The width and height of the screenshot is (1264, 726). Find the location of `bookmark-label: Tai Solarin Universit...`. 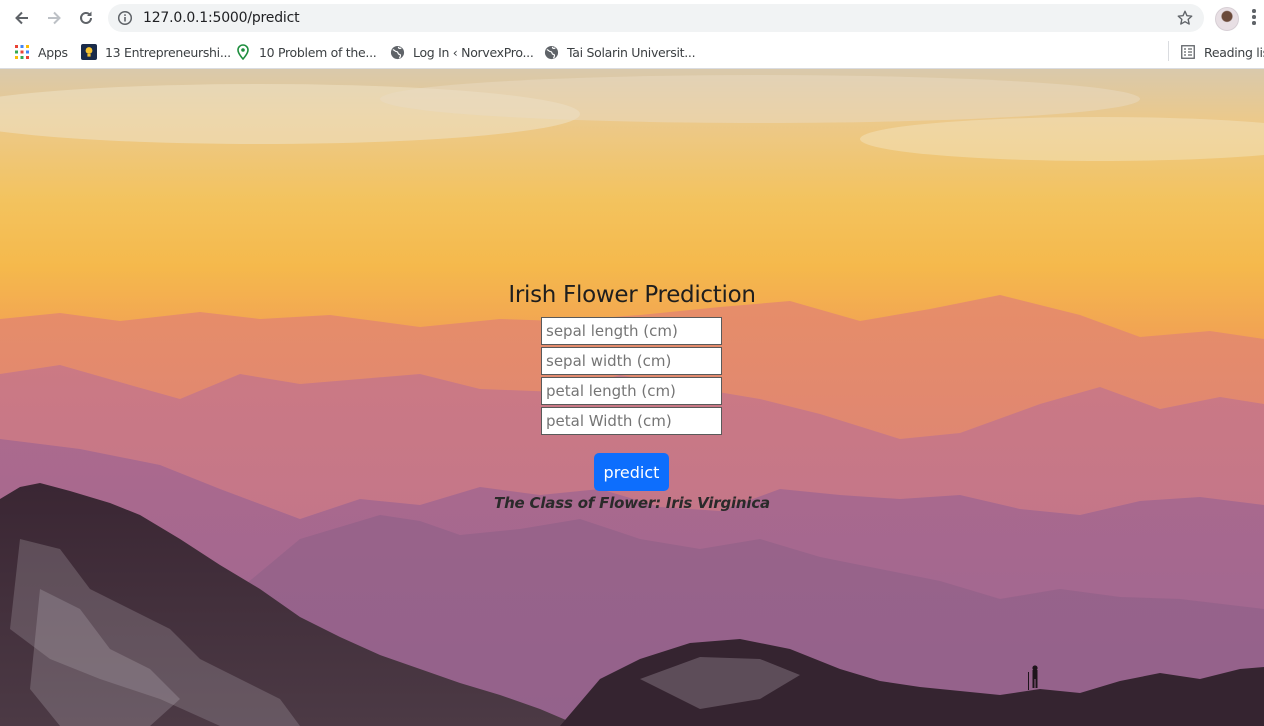

bookmark-label: Tai Solarin Universit... is located at coordinates (631, 52).